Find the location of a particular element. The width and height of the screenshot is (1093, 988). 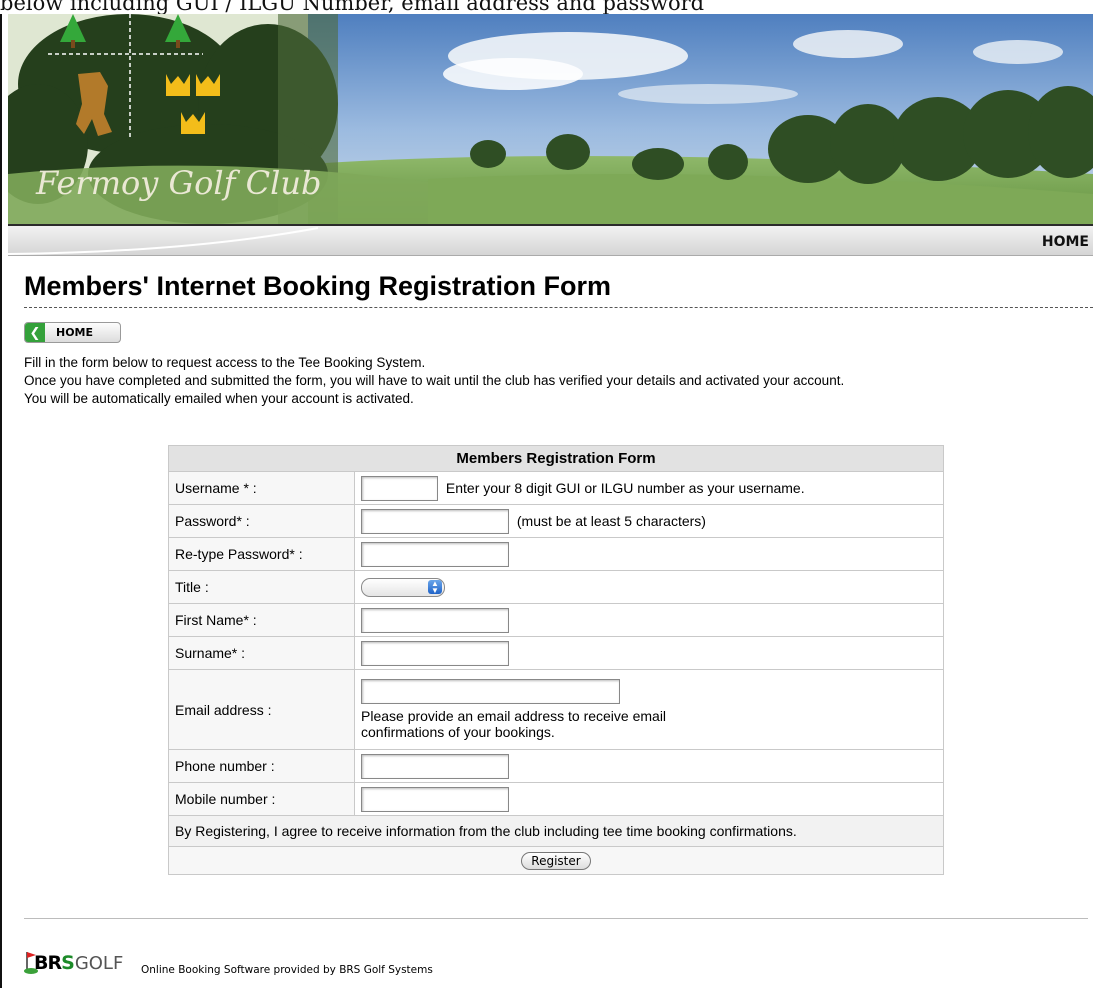

submit-row: Register is located at coordinates (556, 860).